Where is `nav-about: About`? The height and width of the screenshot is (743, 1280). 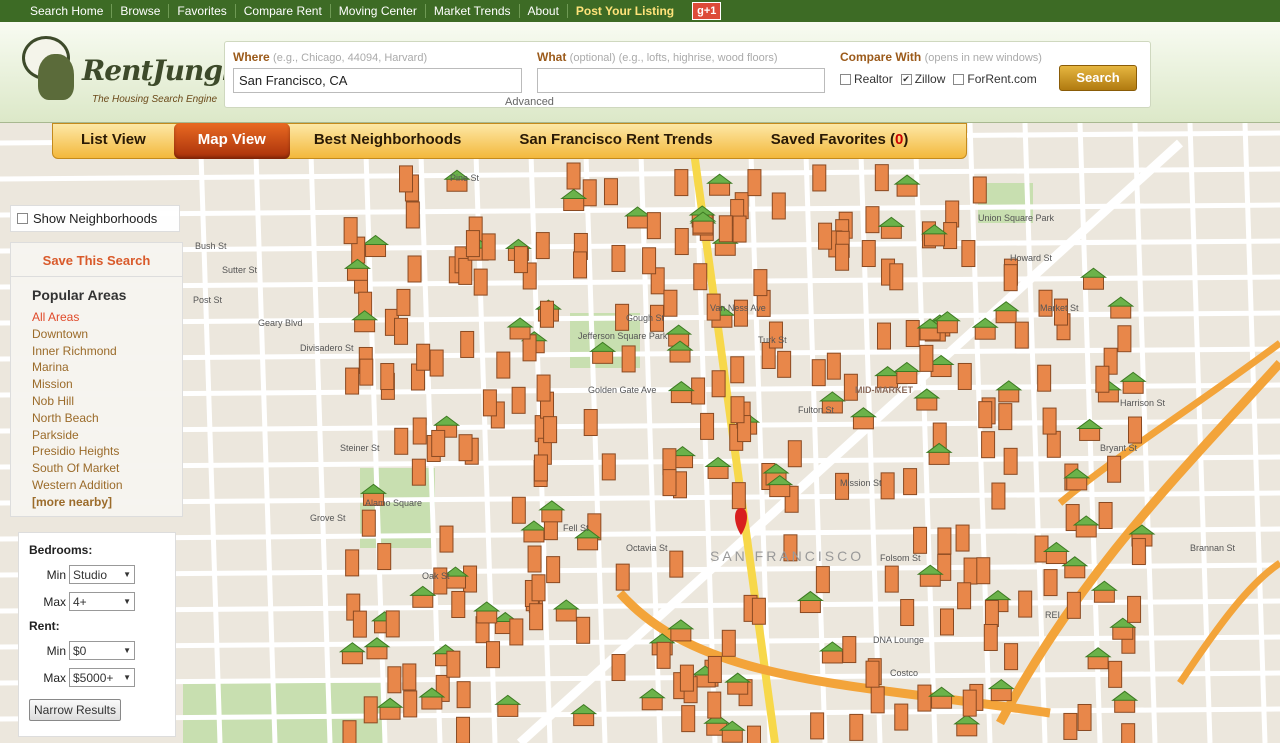
nav-about: About is located at coordinates (544, 11).